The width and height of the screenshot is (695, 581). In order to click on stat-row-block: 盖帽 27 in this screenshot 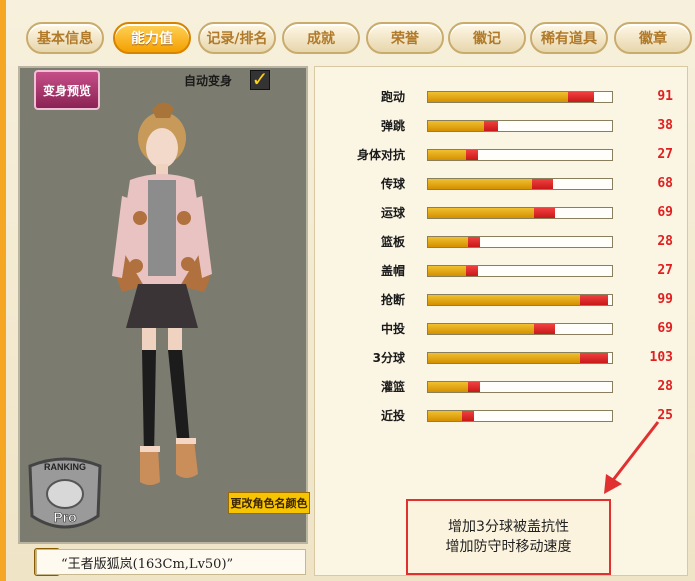, I will do `click(502, 271)`.